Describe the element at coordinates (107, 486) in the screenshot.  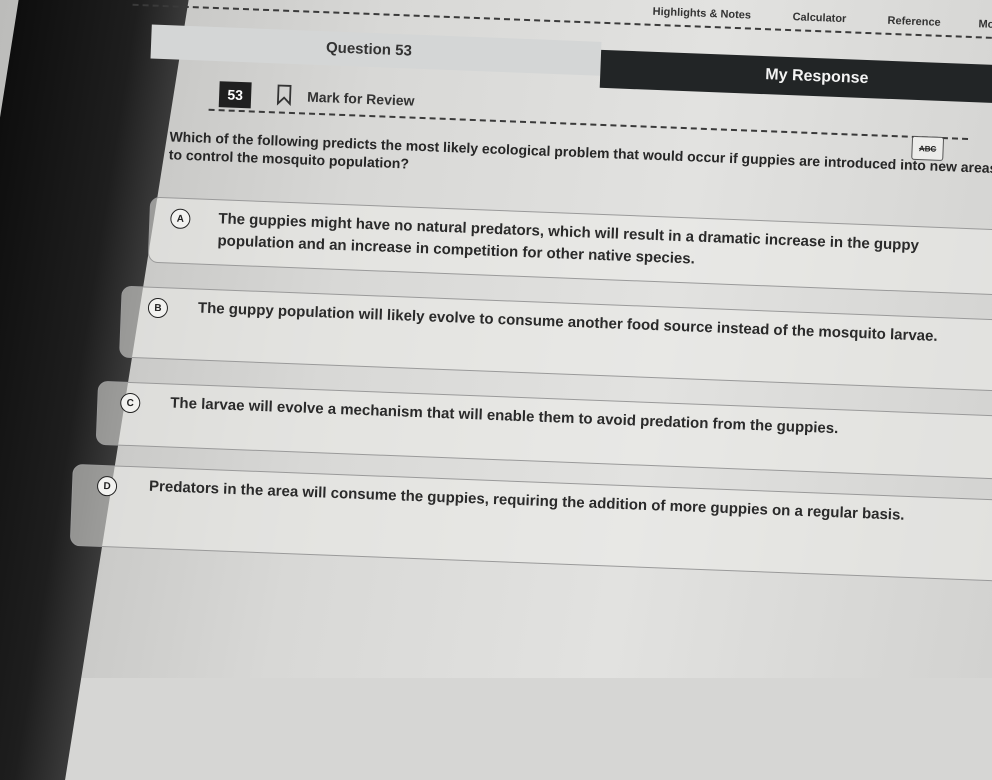
I see `option-letter-d: D` at that location.